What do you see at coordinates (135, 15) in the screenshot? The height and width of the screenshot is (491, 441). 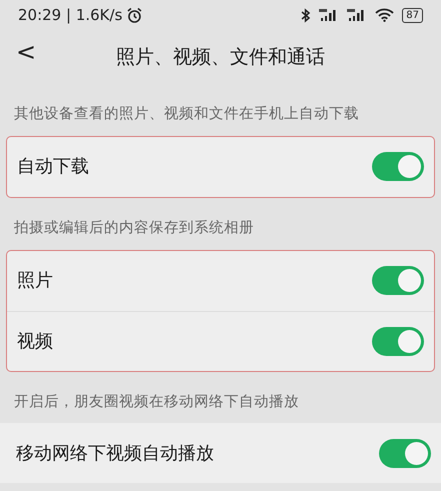 I see `alarm-icon` at bounding box center [135, 15].